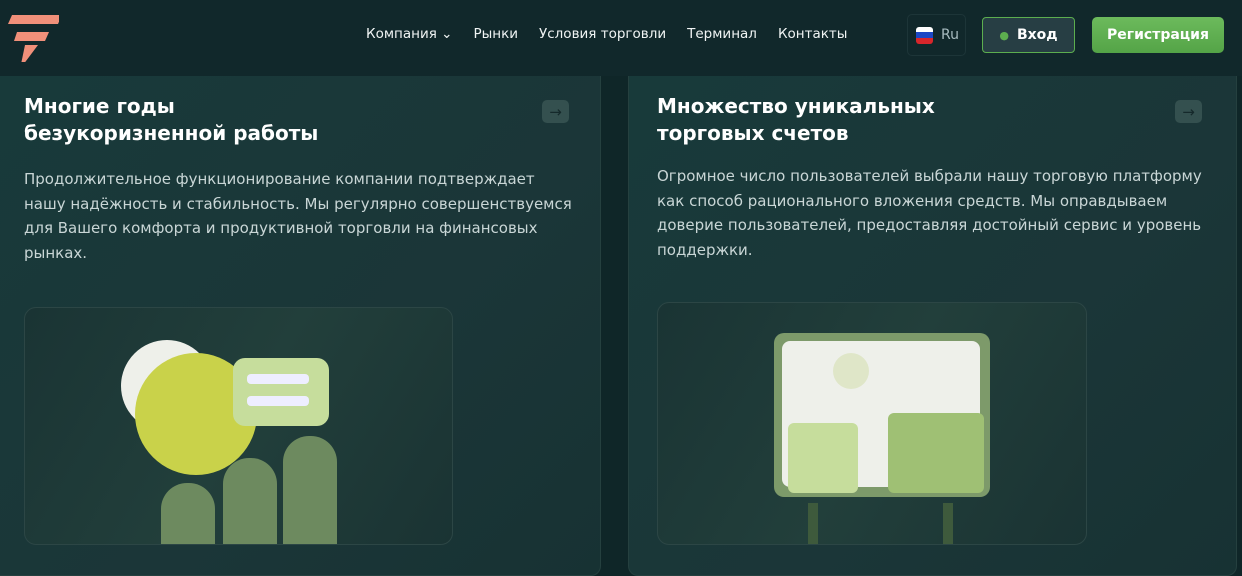 The width and height of the screenshot is (1242, 576). Describe the element at coordinates (812, 34) in the screenshot. I see `nav-contacts: Контакты` at that location.